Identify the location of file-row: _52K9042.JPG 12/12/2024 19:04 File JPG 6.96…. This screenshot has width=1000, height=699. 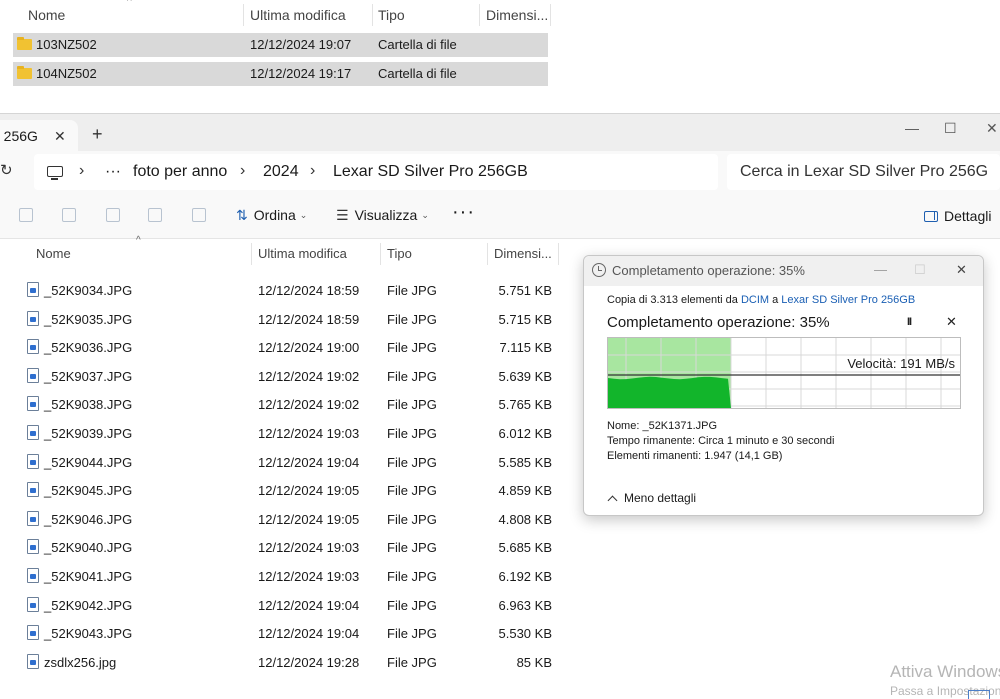
(280, 606).